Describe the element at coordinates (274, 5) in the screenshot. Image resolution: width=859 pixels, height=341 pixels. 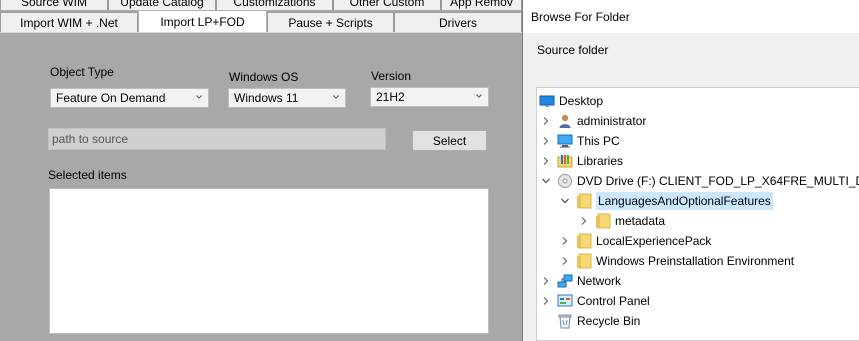
I see `tab-customizations: Customizations` at that location.